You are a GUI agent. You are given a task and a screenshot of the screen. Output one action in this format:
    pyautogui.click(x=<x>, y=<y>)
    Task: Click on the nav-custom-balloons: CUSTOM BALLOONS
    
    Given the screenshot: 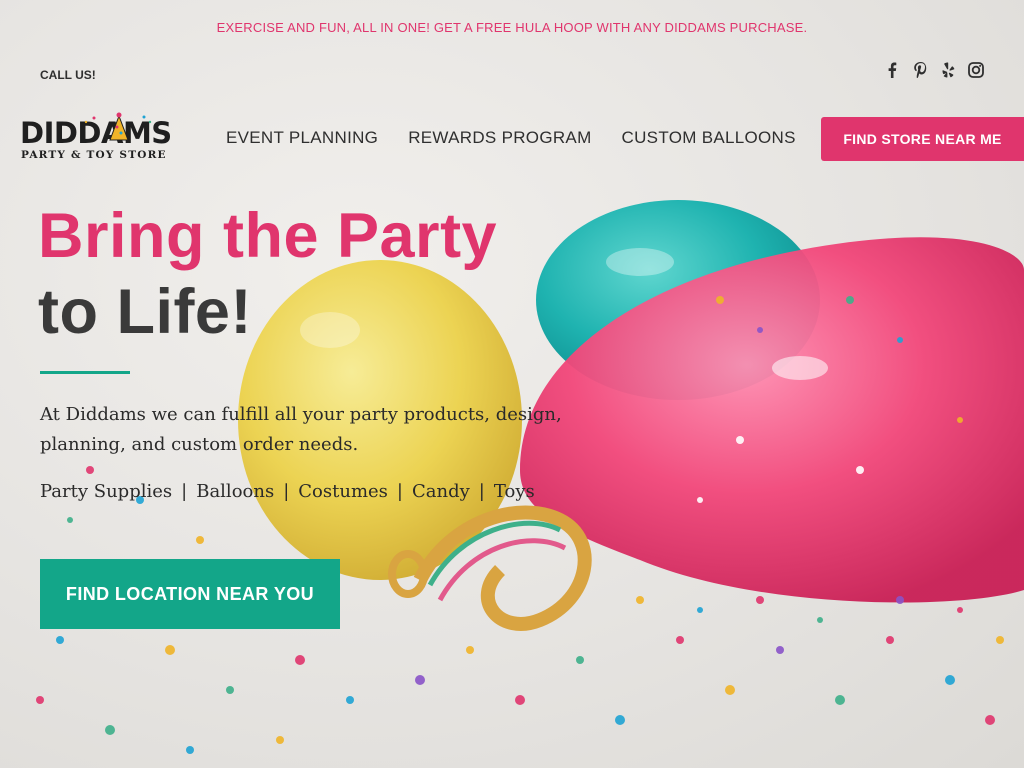 What is the action you would take?
    pyautogui.click(x=709, y=138)
    